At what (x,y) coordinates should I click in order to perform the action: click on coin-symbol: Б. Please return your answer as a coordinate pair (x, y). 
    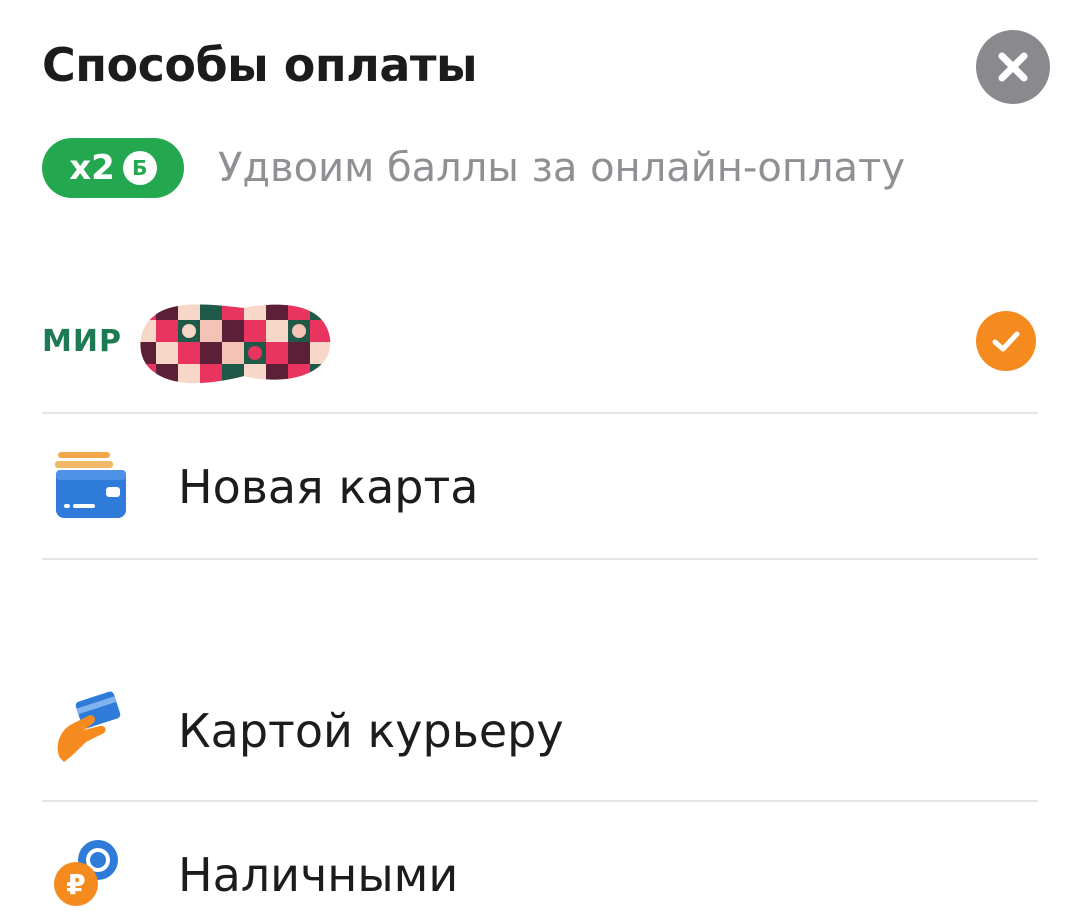
    Looking at the image, I should click on (140, 168).